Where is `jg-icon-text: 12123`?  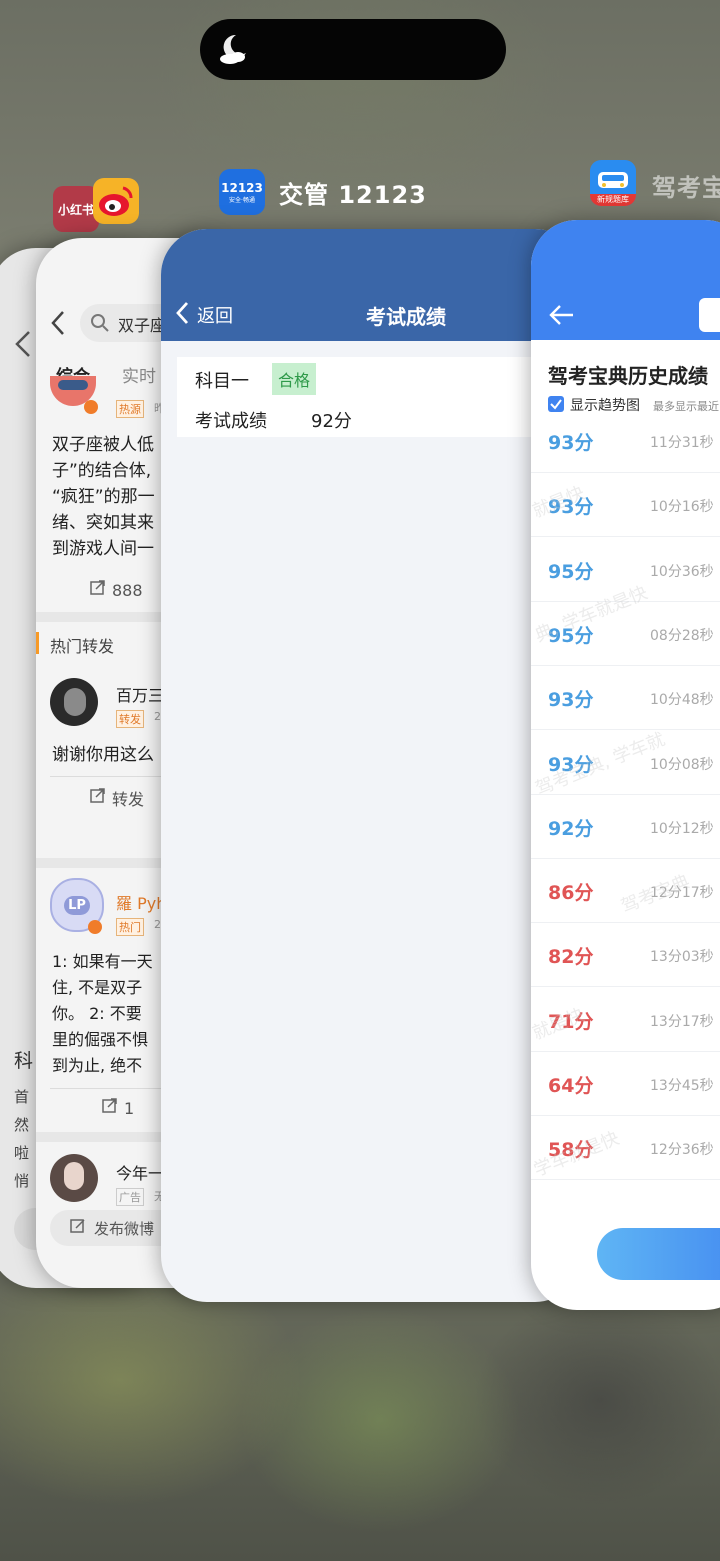
jg-icon-text: 12123 is located at coordinates (242, 187).